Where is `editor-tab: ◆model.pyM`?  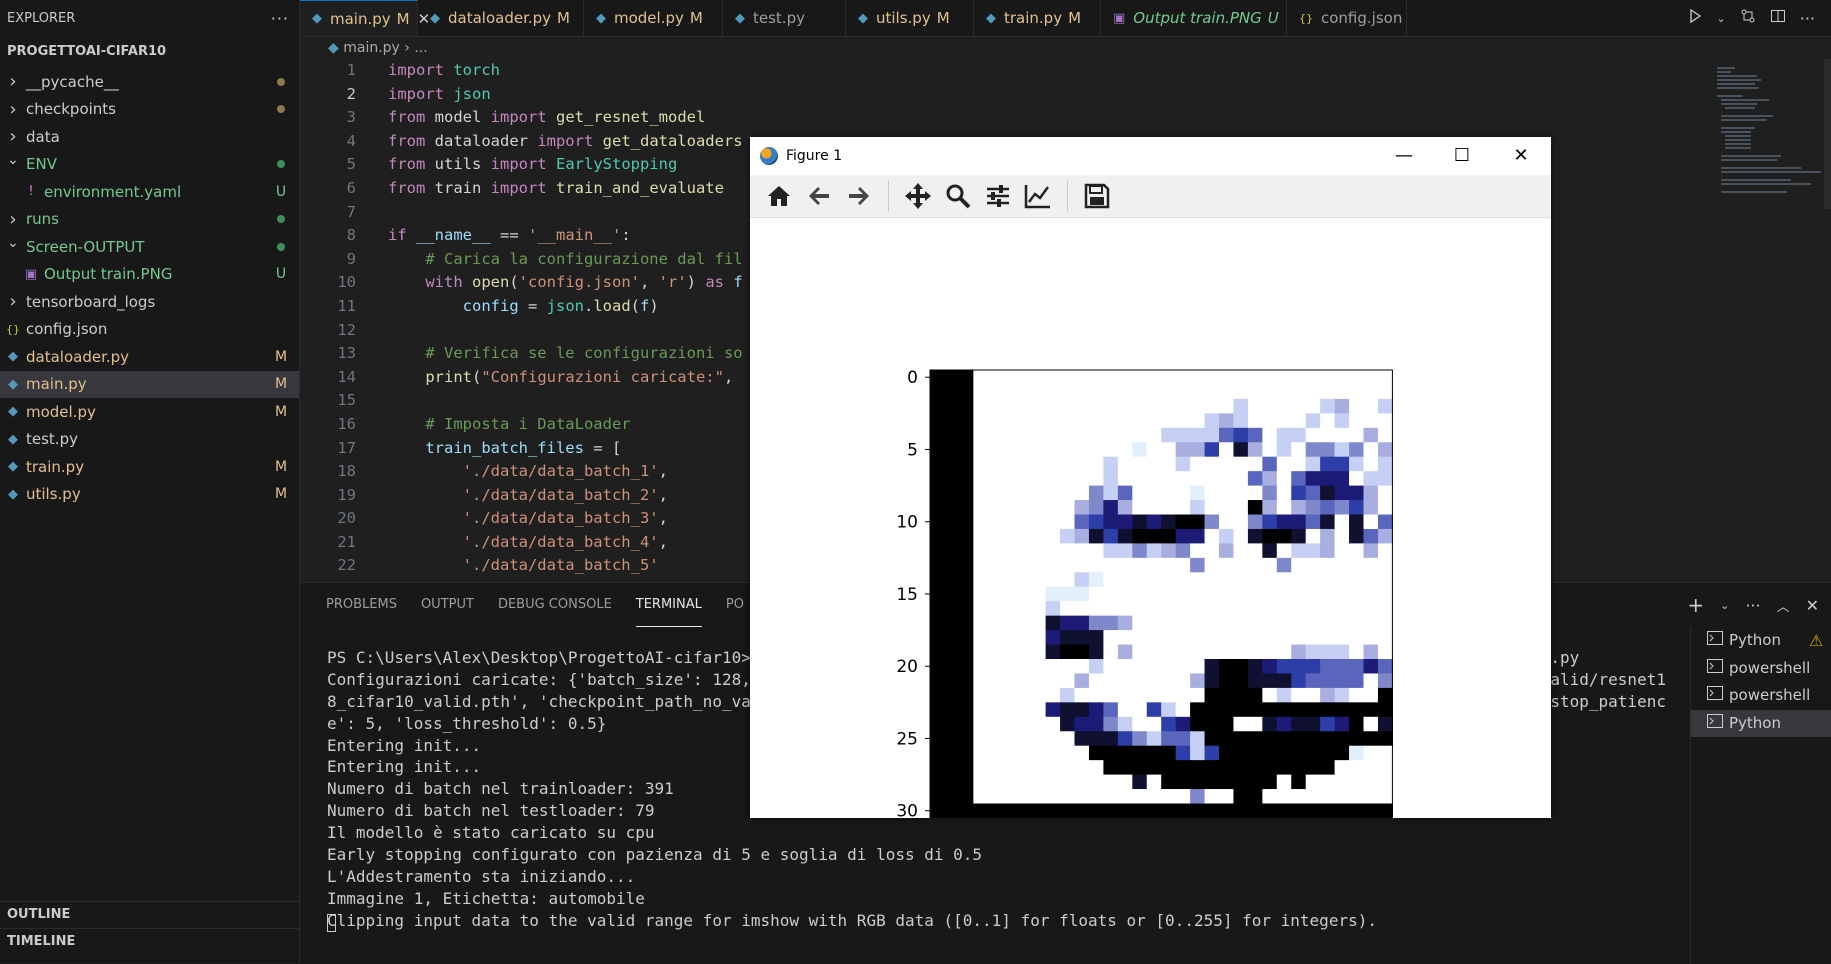 editor-tab: ◆model.pyM is located at coordinates (653, 18).